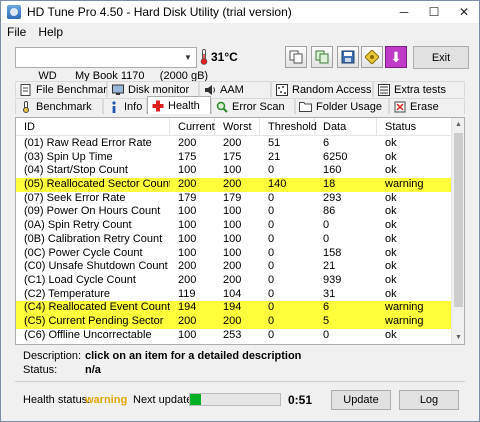  Describe the element at coordinates (326, 320) in the screenshot. I see `data-cell: 5` at that location.